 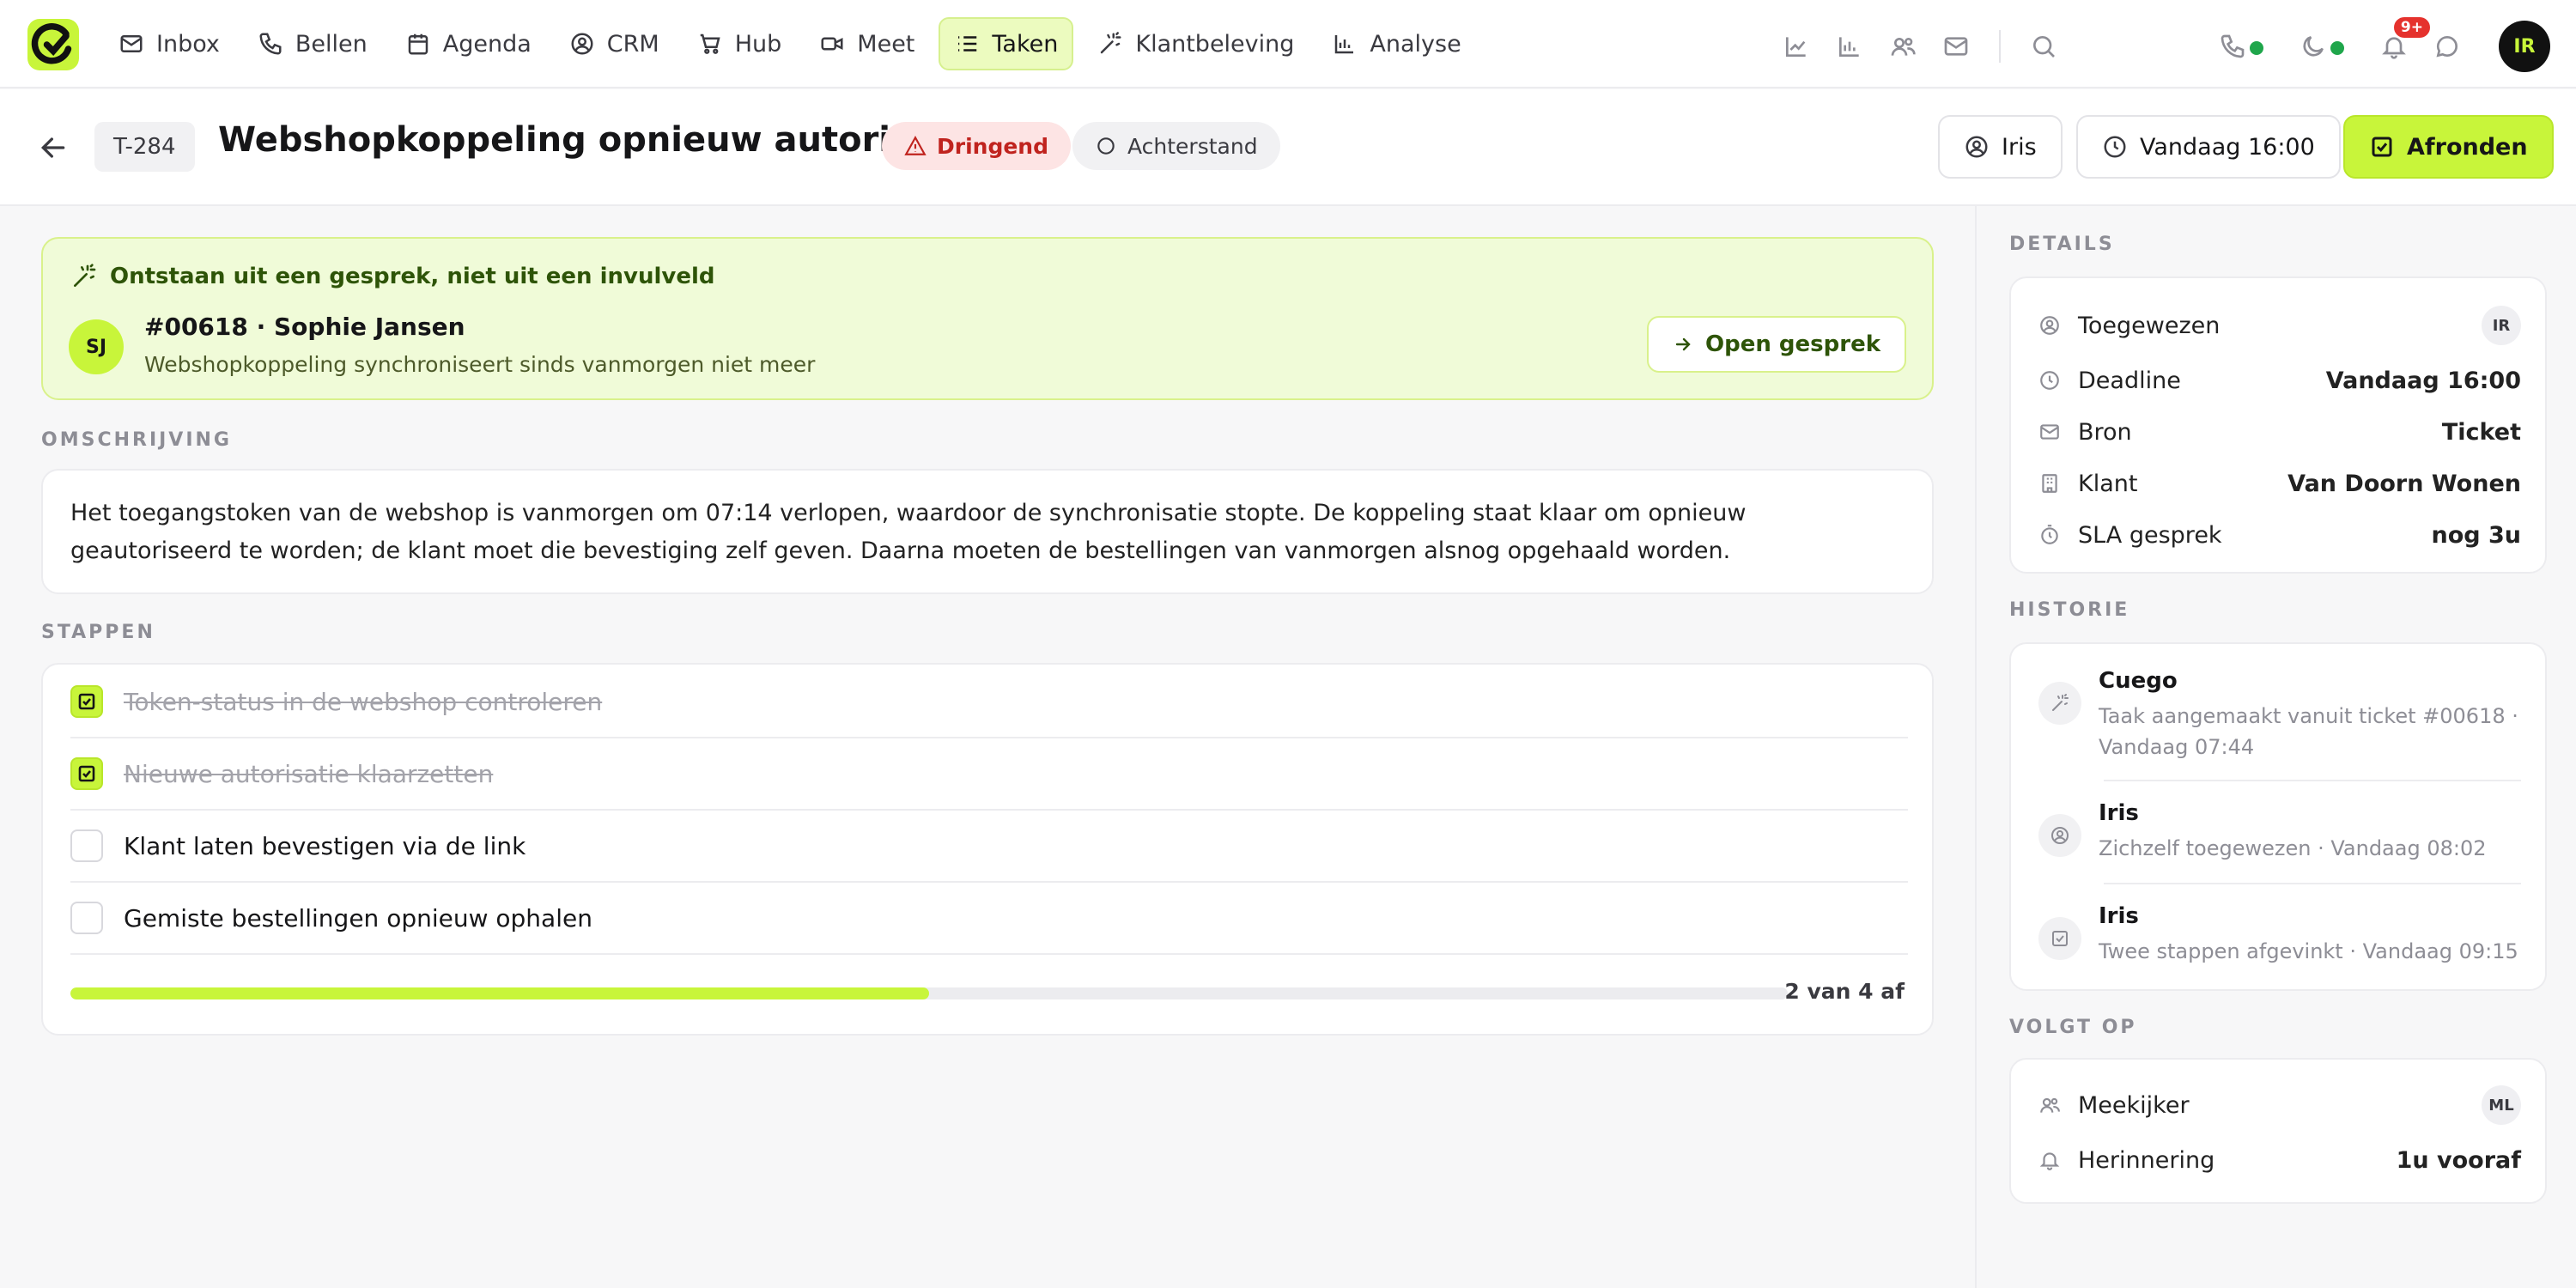 I want to click on follow-card: Meekijker ML Herinnering 1u vooraf, so click(x=2278, y=1131).